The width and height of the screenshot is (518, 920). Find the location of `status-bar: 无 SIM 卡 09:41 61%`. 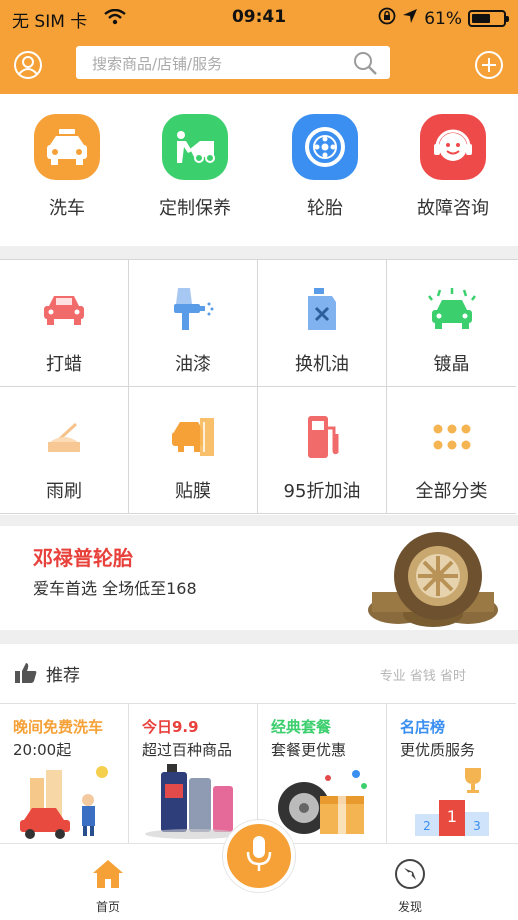

status-bar: 无 SIM 卡 09:41 61% is located at coordinates (259, 18).